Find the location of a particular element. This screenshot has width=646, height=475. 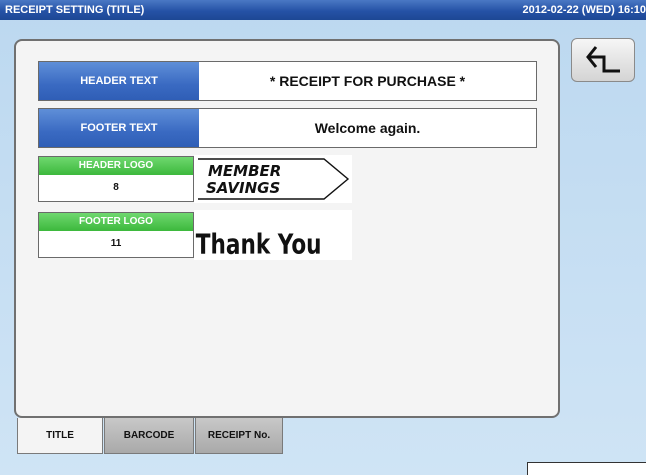

tab-receipt-no: RECEIPT No. is located at coordinates (239, 436).